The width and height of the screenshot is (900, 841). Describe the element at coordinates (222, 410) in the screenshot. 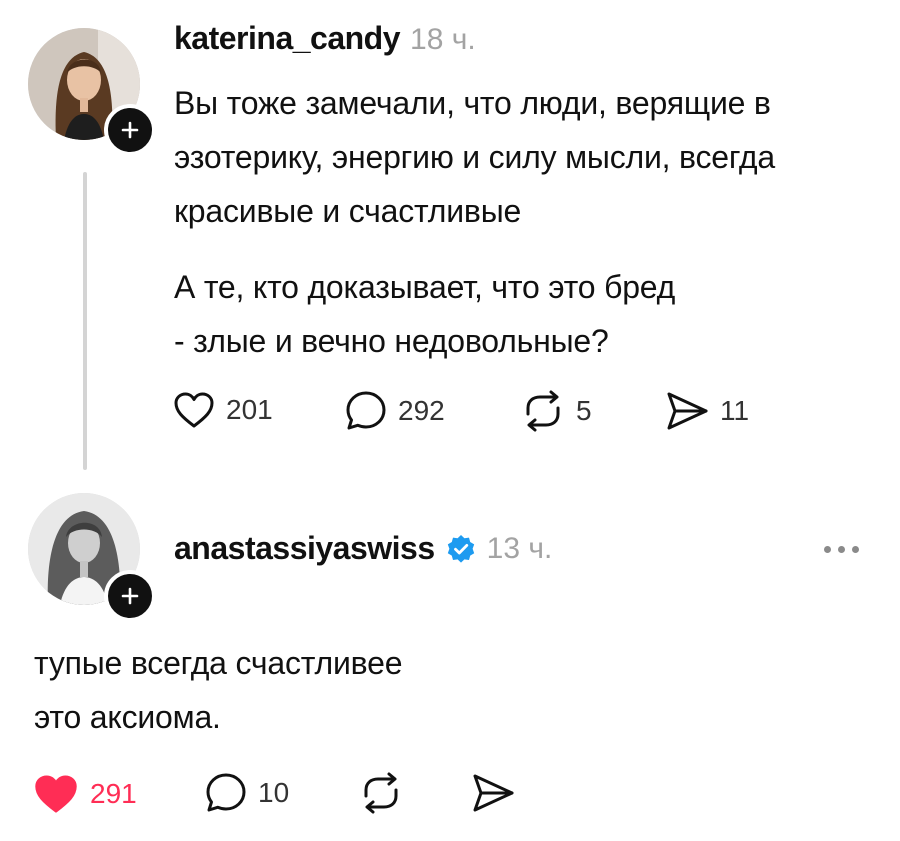

I see `like-button: 201` at that location.